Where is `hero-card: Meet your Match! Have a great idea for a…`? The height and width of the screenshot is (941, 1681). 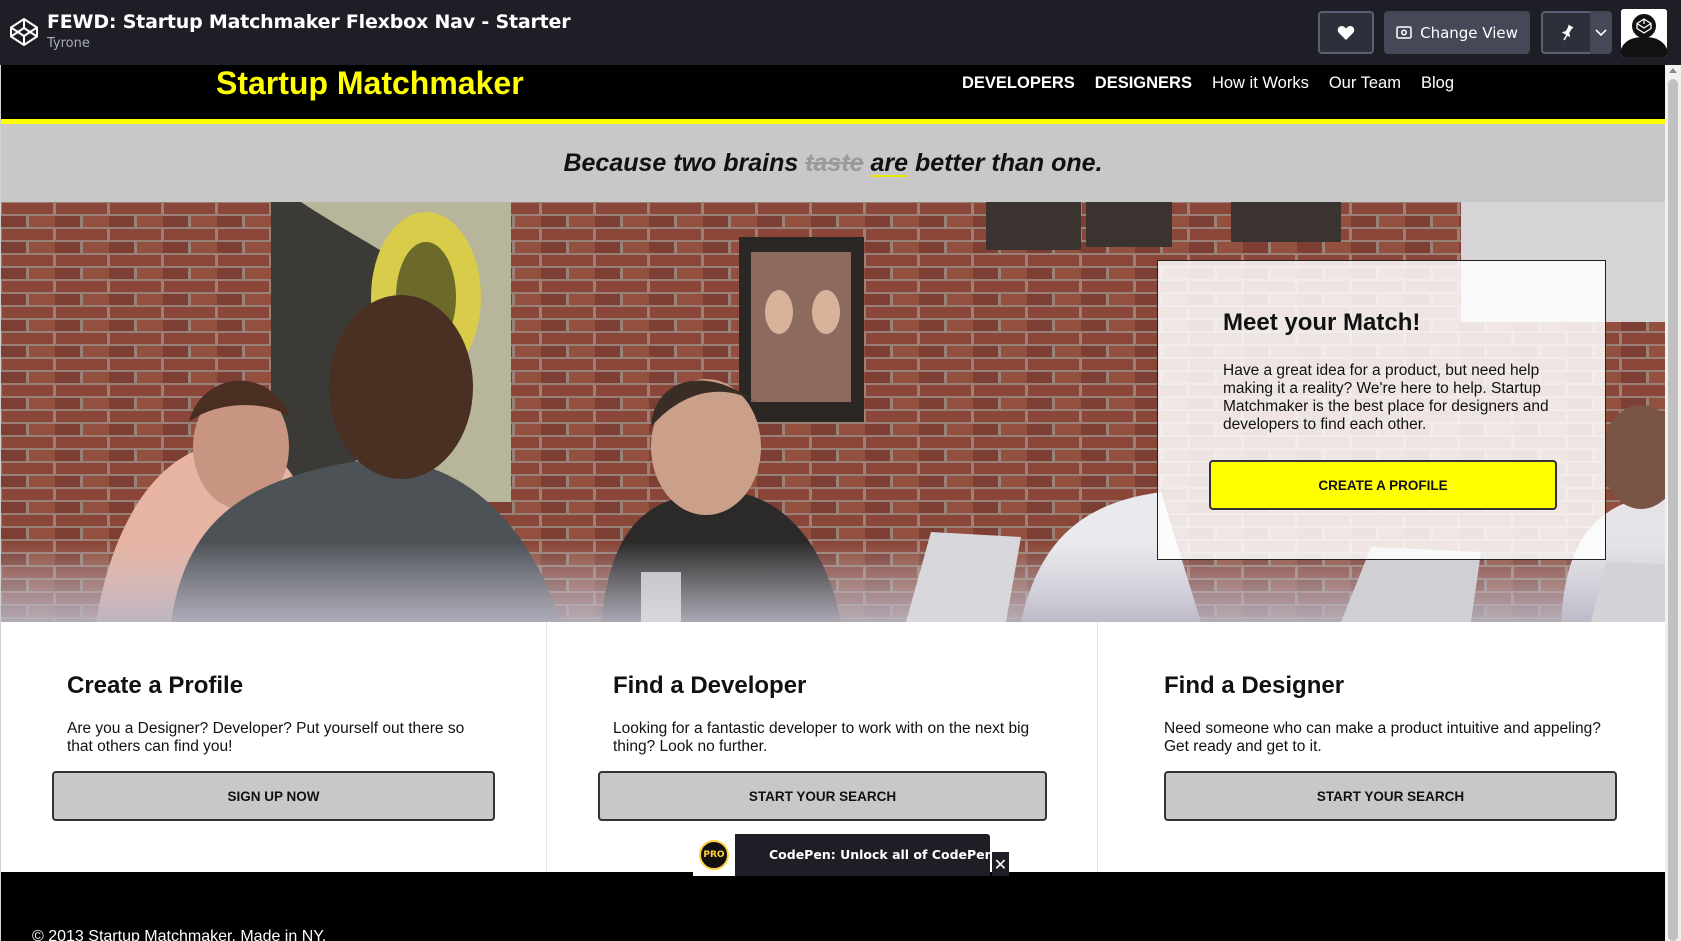 hero-card: Meet your Match! Have a great idea for a… is located at coordinates (1381, 410).